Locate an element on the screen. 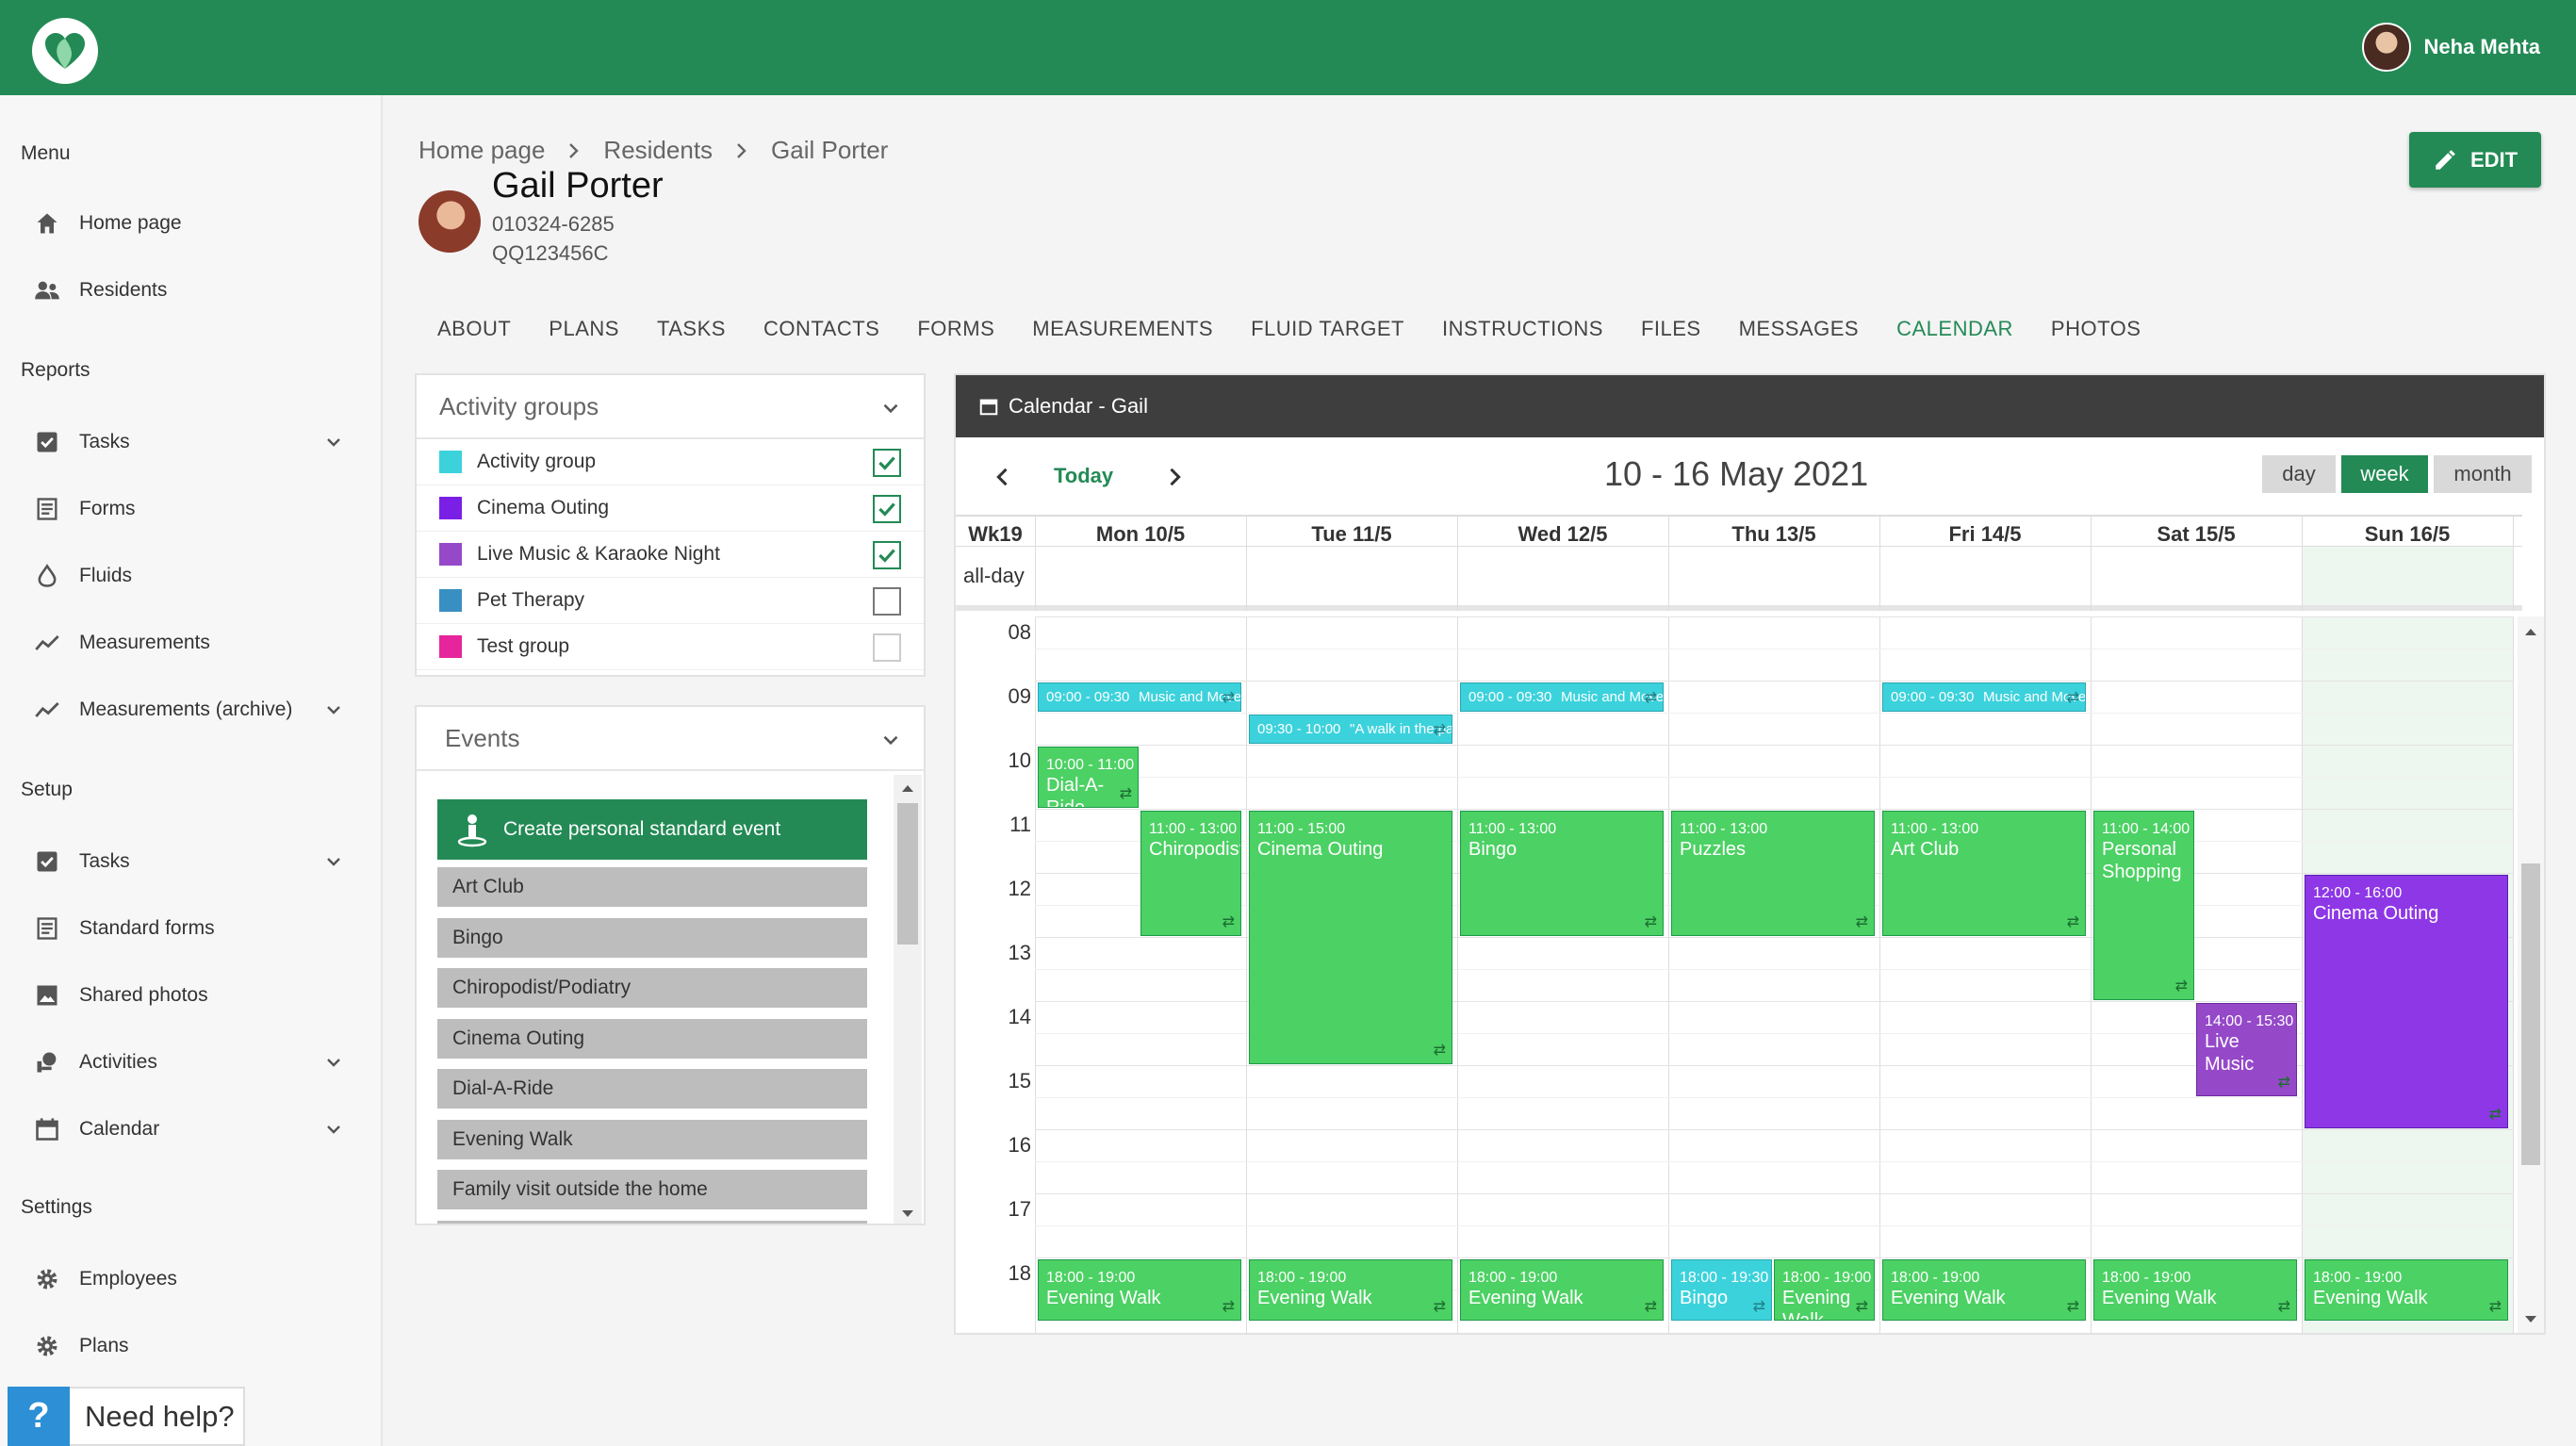  calendar-event: 11:00 - 15:00 Cinema Outing ⇄ is located at coordinates (1350, 937).